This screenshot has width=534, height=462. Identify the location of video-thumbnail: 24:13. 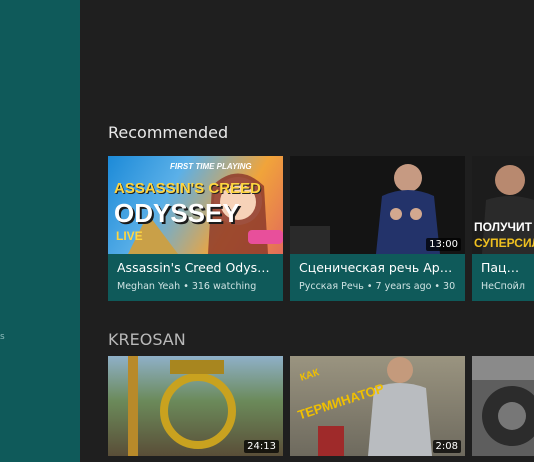
(195, 406).